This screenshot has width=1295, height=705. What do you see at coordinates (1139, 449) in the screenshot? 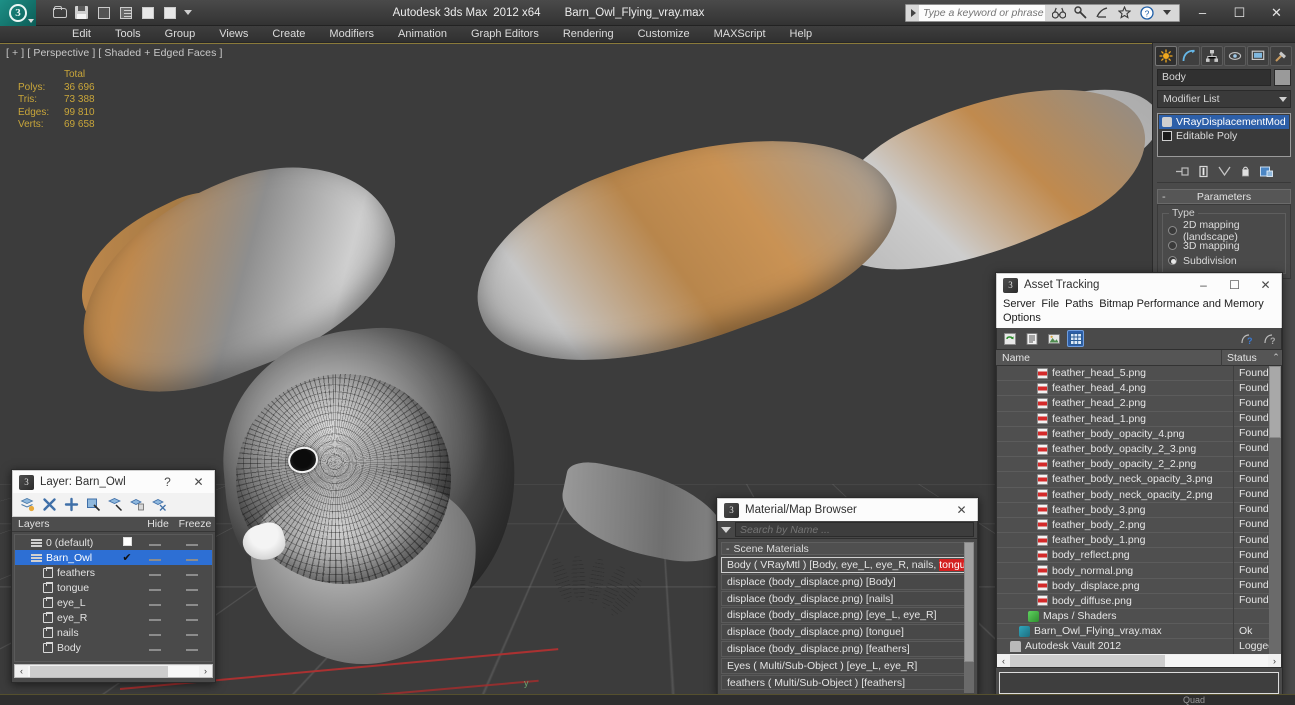
I see `asset-row: feather_body_opacity_2_3.png Found` at bounding box center [1139, 449].